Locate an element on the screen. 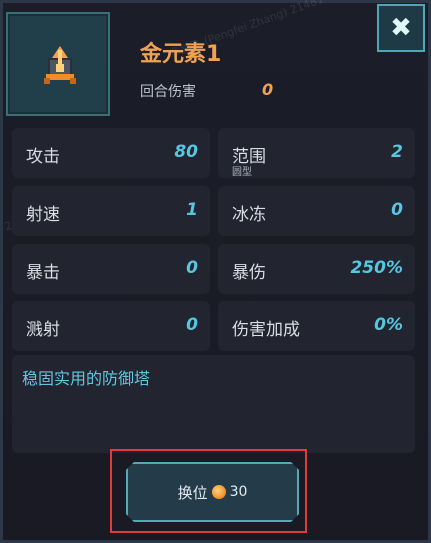  stat-label: 暴伤 is located at coordinates (249, 273).